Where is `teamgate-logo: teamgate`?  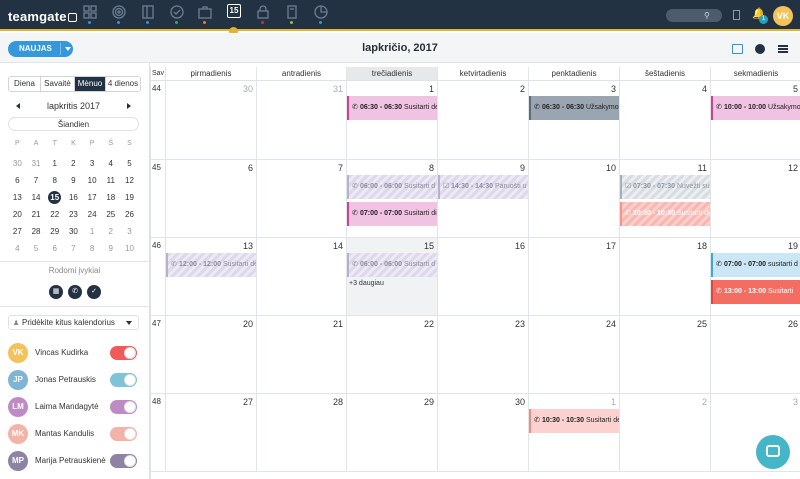
teamgate-logo: teamgate is located at coordinates (42, 16).